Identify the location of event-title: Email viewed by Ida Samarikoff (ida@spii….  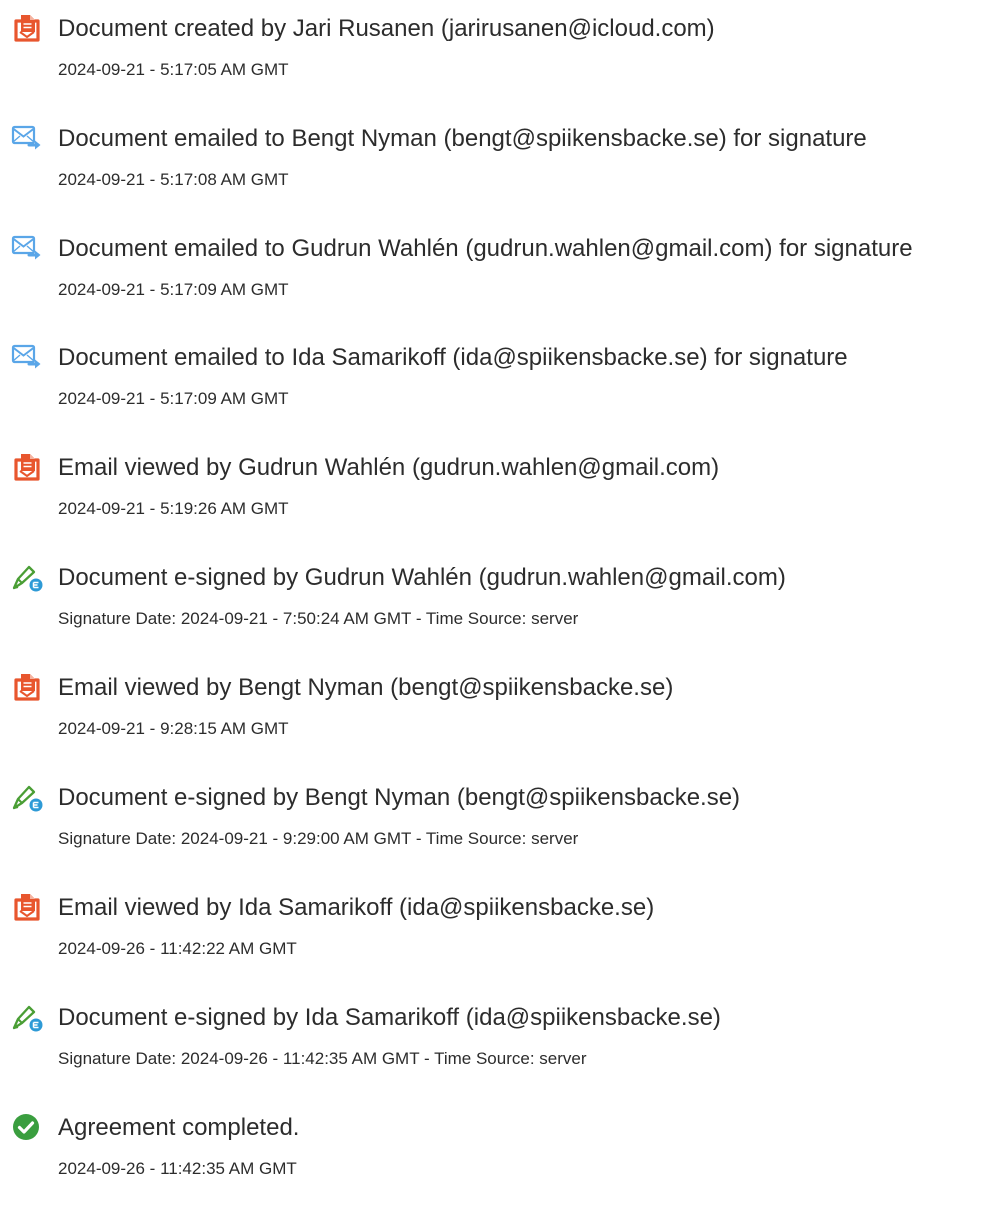
(356, 907).